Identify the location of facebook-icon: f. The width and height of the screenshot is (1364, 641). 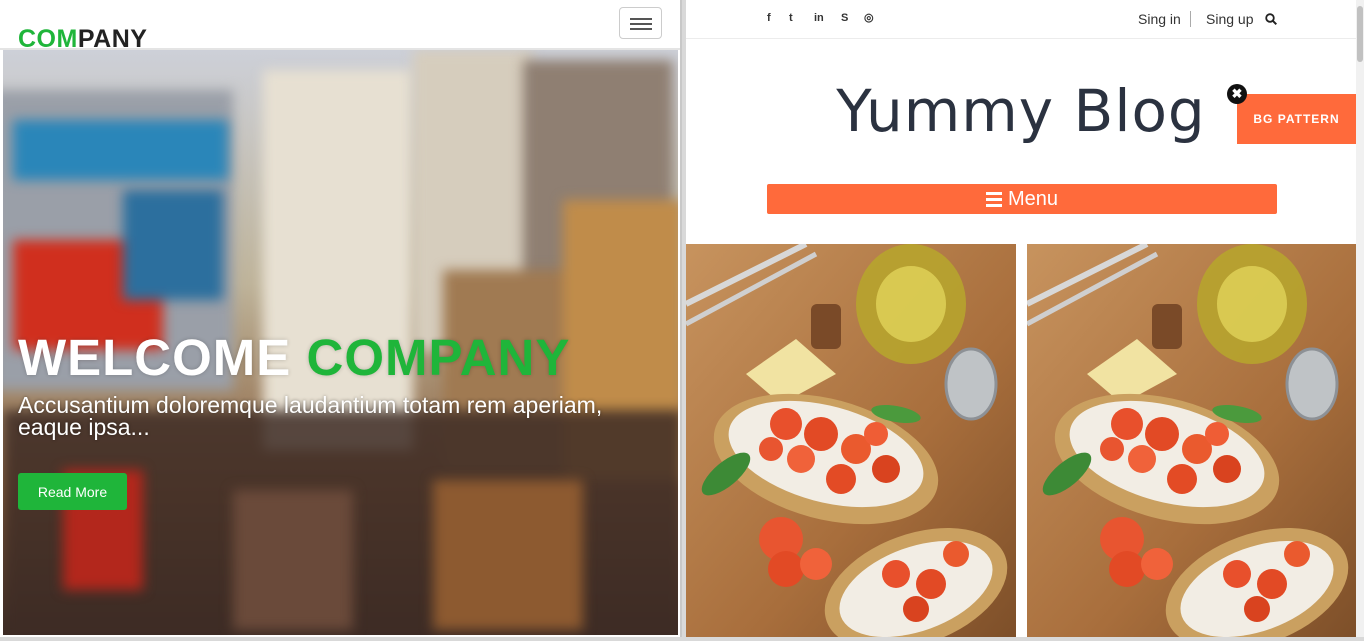
(769, 18).